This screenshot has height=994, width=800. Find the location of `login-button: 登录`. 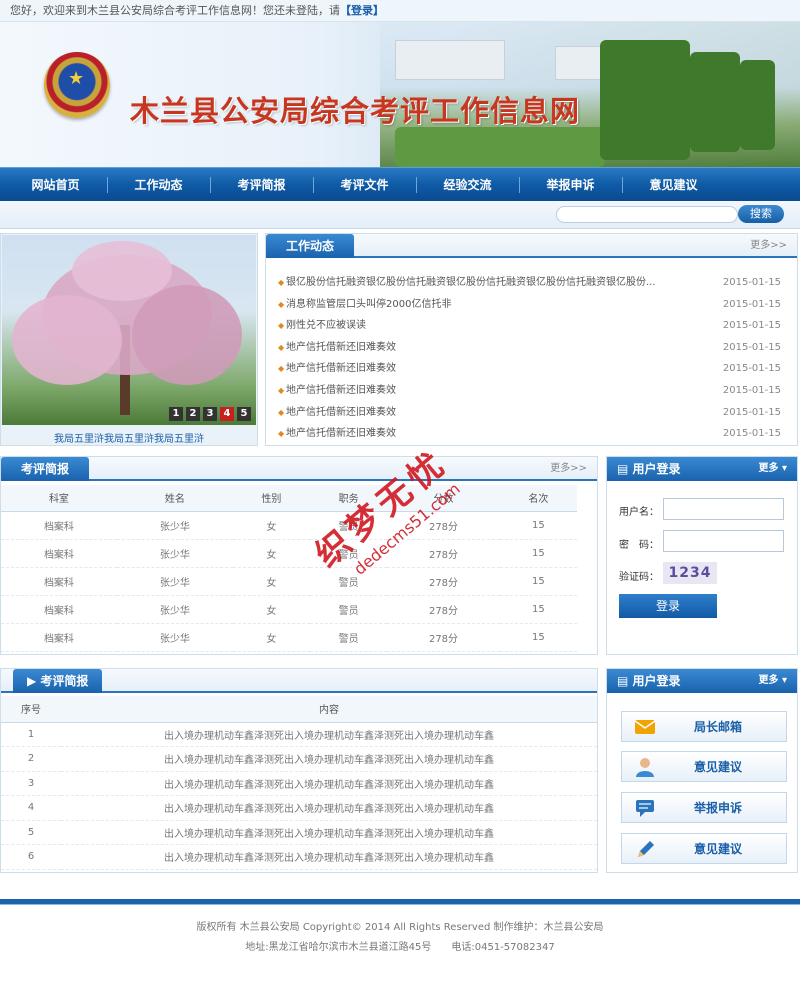

login-button: 登录 is located at coordinates (668, 606).